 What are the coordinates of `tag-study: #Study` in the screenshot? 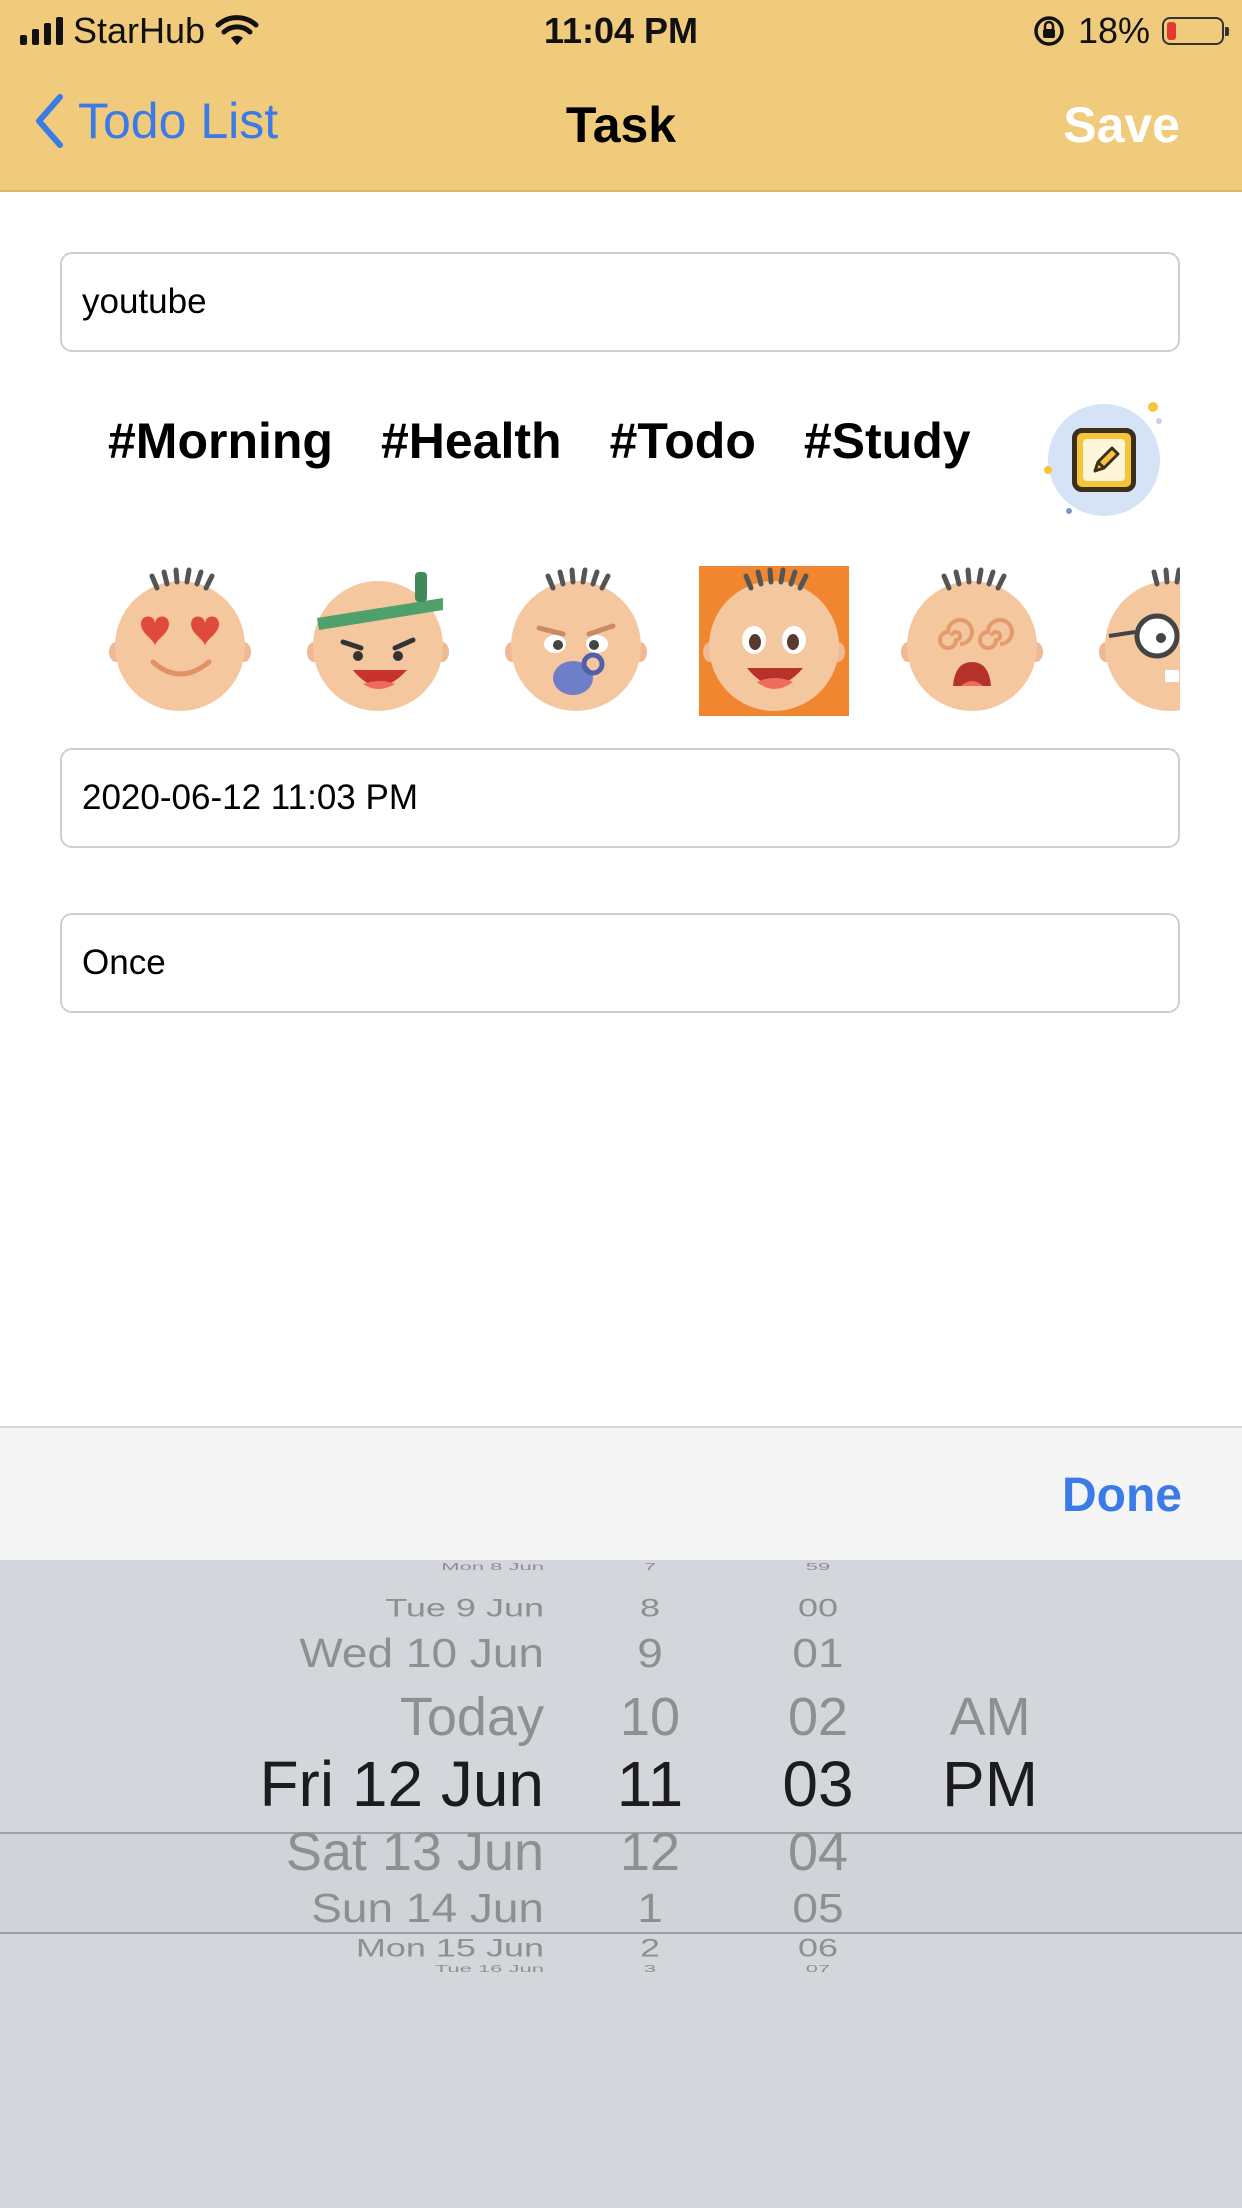 It's located at (887, 441).